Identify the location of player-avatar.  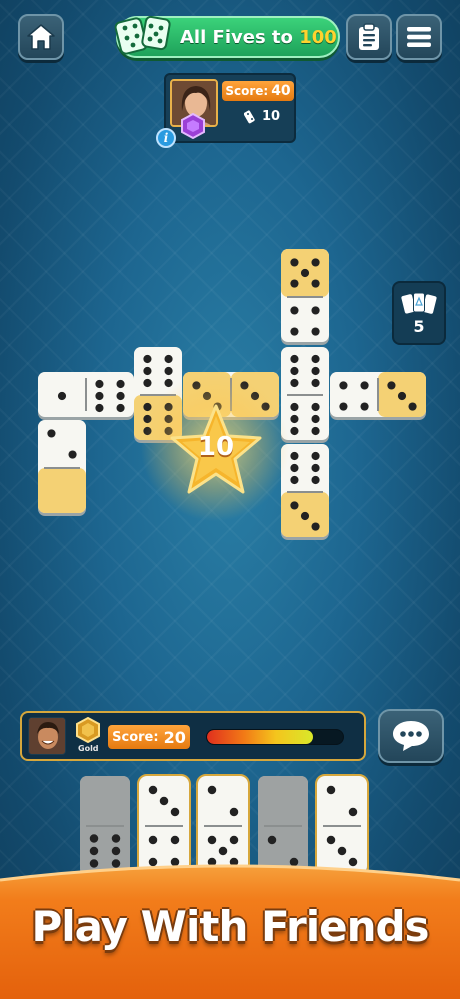
(47, 736).